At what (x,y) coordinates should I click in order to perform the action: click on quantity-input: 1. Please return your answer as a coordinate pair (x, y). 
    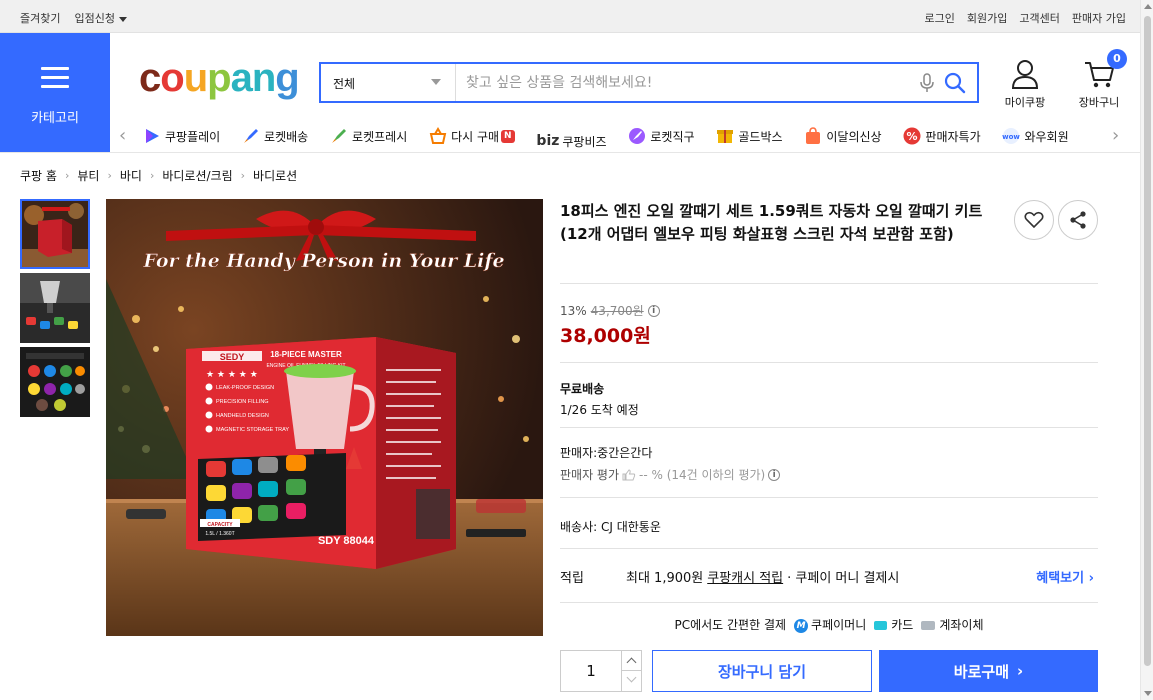
    Looking at the image, I should click on (591, 671).